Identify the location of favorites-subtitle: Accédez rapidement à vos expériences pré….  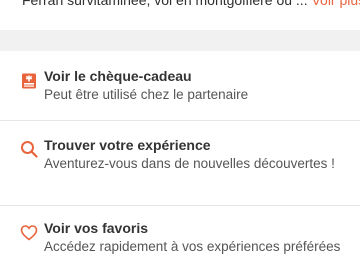
(192, 246).